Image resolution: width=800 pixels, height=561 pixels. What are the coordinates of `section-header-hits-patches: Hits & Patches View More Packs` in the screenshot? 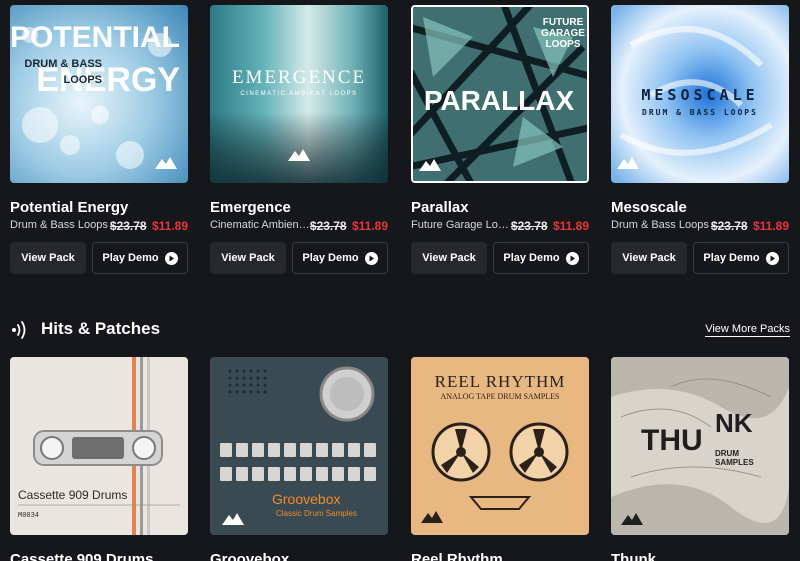 It's located at (400, 330).